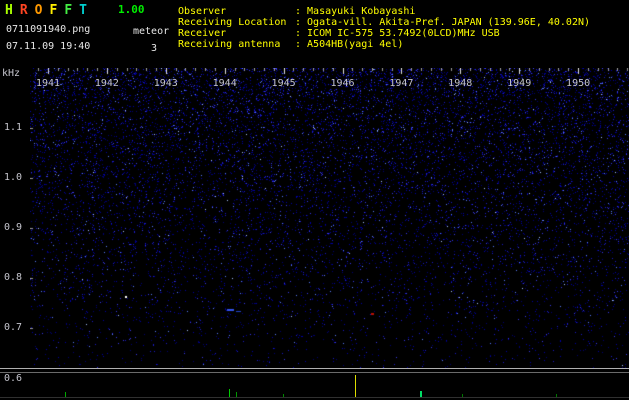 This screenshot has width=629, height=400. What do you see at coordinates (11, 73) in the screenshot?
I see `freq-unit-label: kHz` at bounding box center [11, 73].